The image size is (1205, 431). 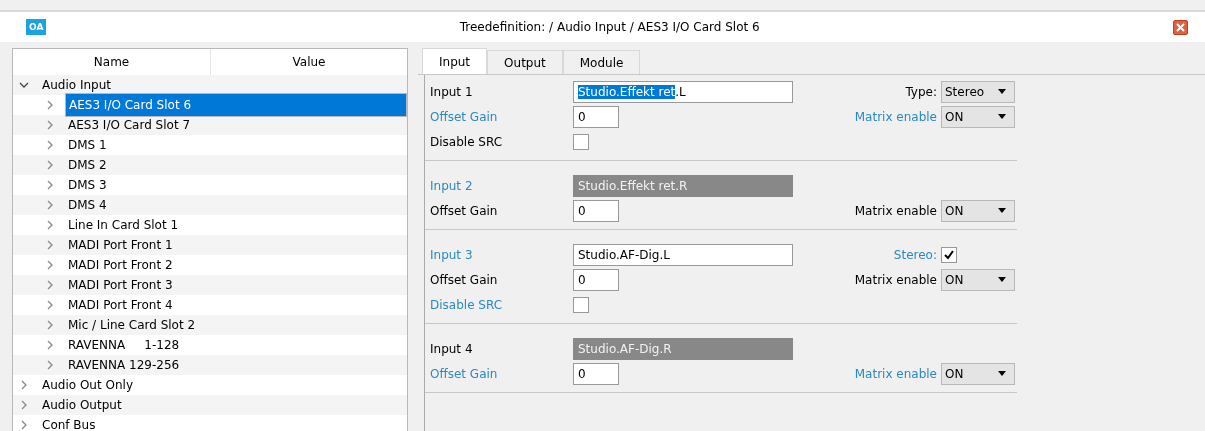 What do you see at coordinates (452, 348) in the screenshot?
I see `field-label: Input 4` at bounding box center [452, 348].